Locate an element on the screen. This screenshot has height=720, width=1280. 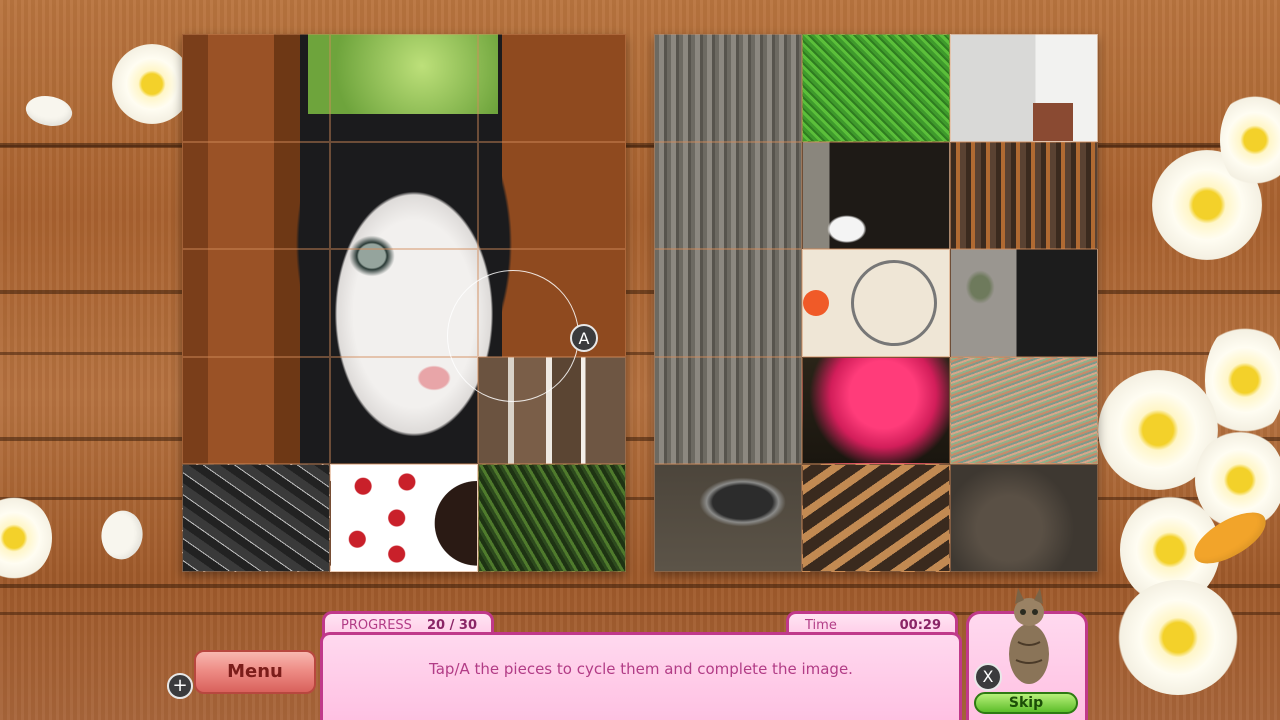
wood-seam is located at coordinates (640, 613).